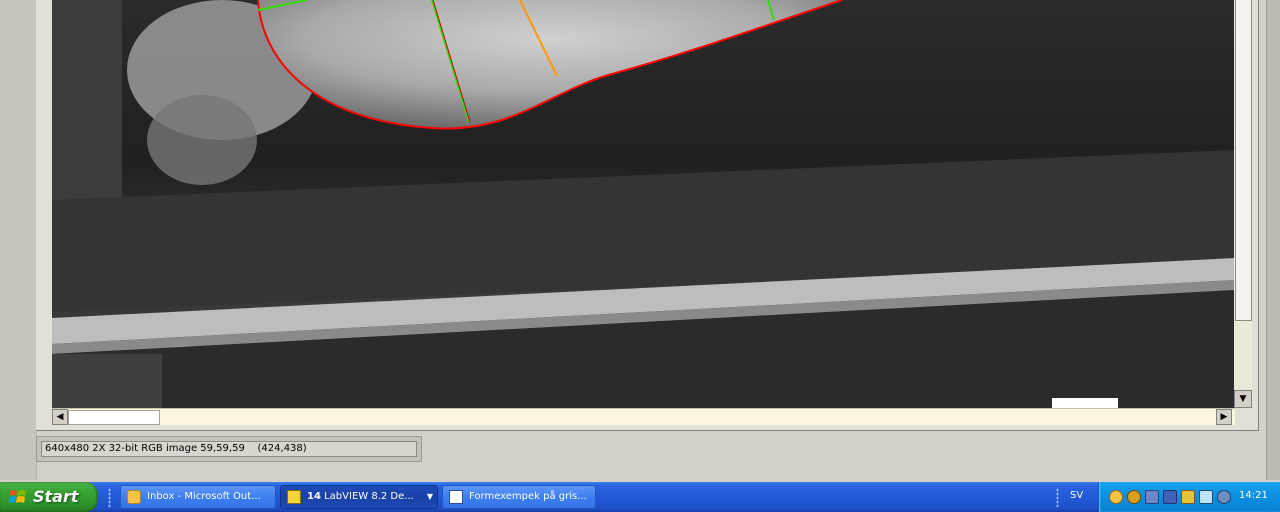  I want to click on clock: 14:21, so click(1253, 495).